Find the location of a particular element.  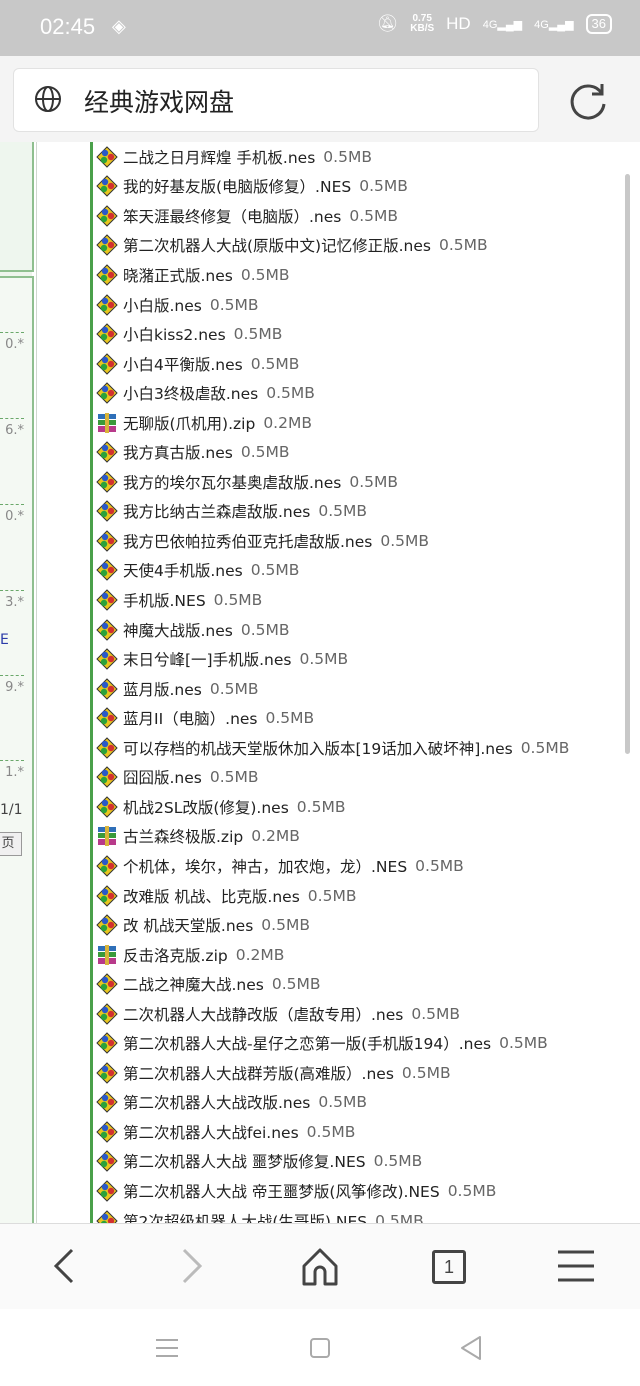

file-list-item: 神魔大战版.nes 0.5MB is located at coordinates (193, 630).